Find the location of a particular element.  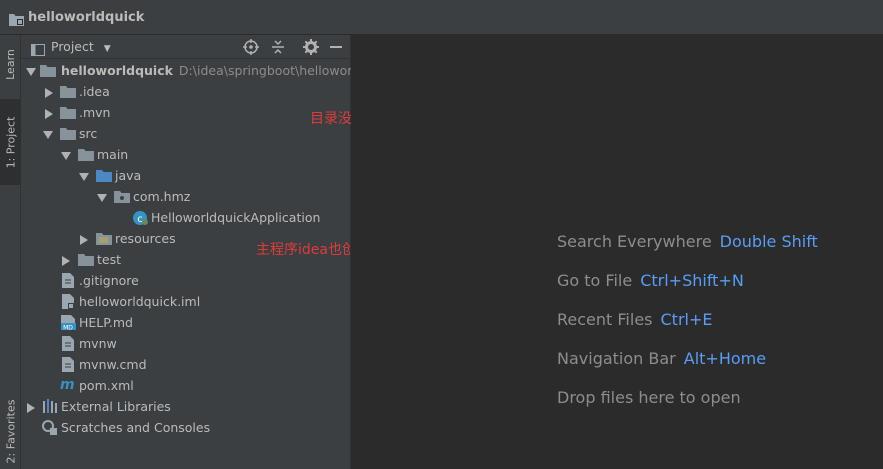

hint-shortcut: Double Shift is located at coordinates (768, 241).